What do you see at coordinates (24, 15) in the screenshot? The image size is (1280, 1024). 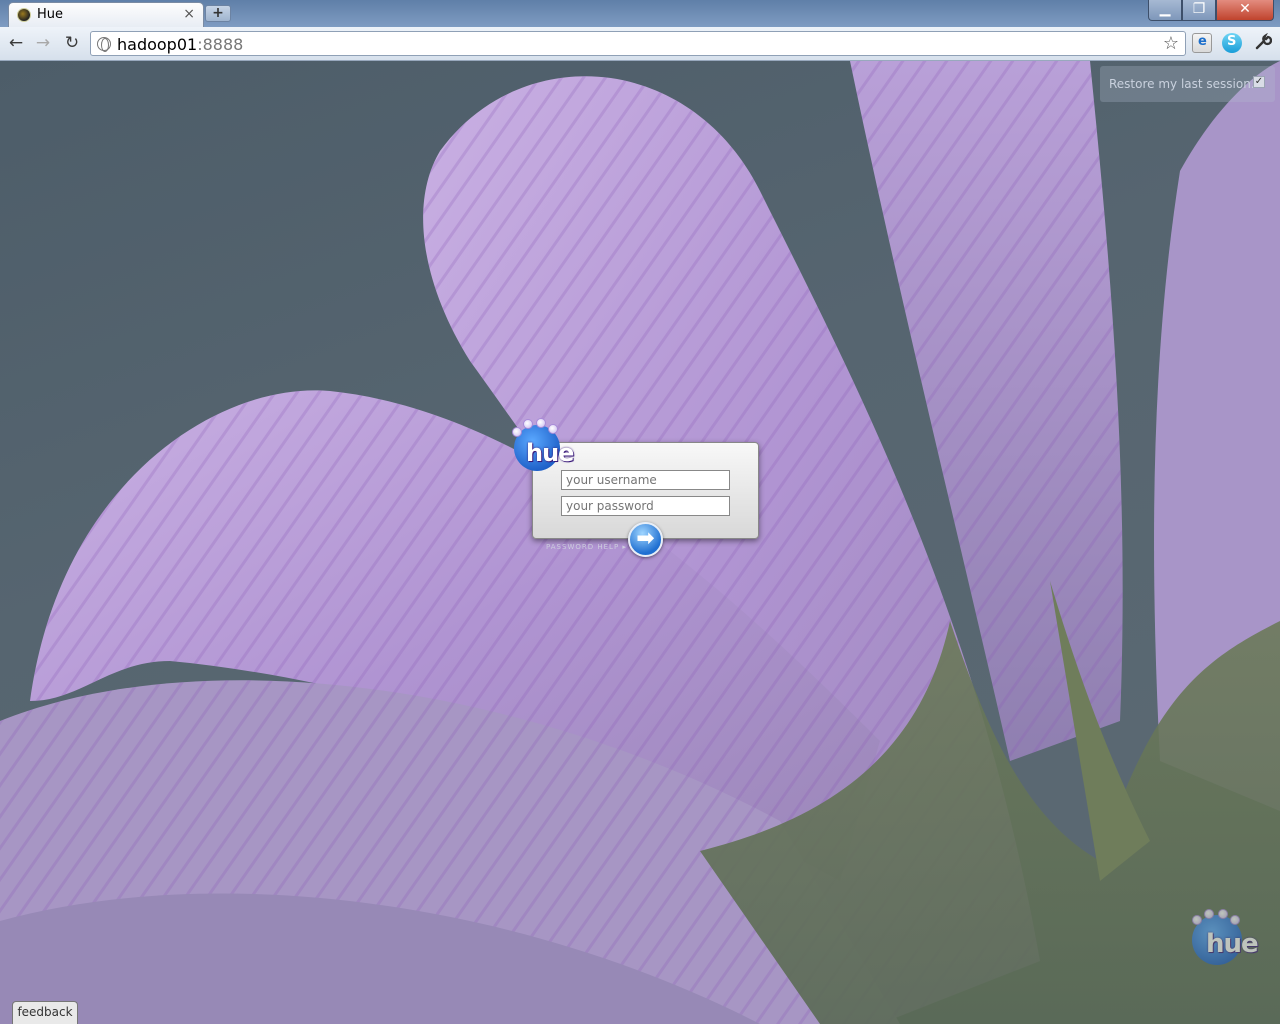 I see `hue-favicon-icon` at bounding box center [24, 15].